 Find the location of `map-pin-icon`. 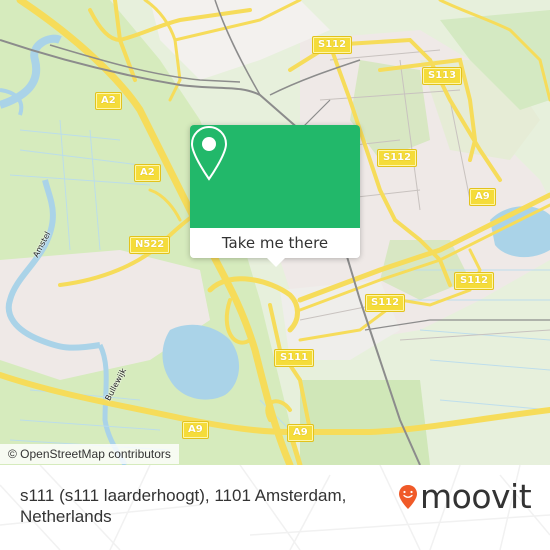

map-pin-icon is located at coordinates (209, 153).